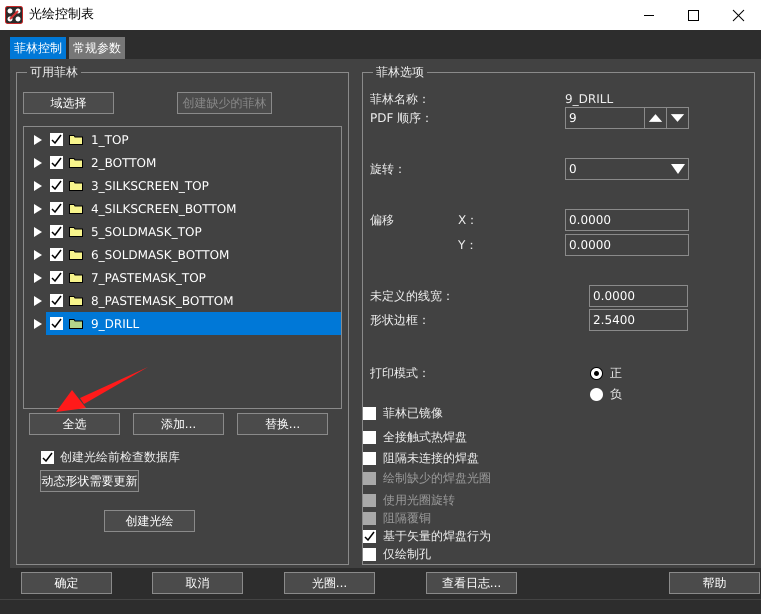 This screenshot has height=614, width=761. What do you see at coordinates (197, 583) in the screenshot?
I see `button: 取消` at bounding box center [197, 583].